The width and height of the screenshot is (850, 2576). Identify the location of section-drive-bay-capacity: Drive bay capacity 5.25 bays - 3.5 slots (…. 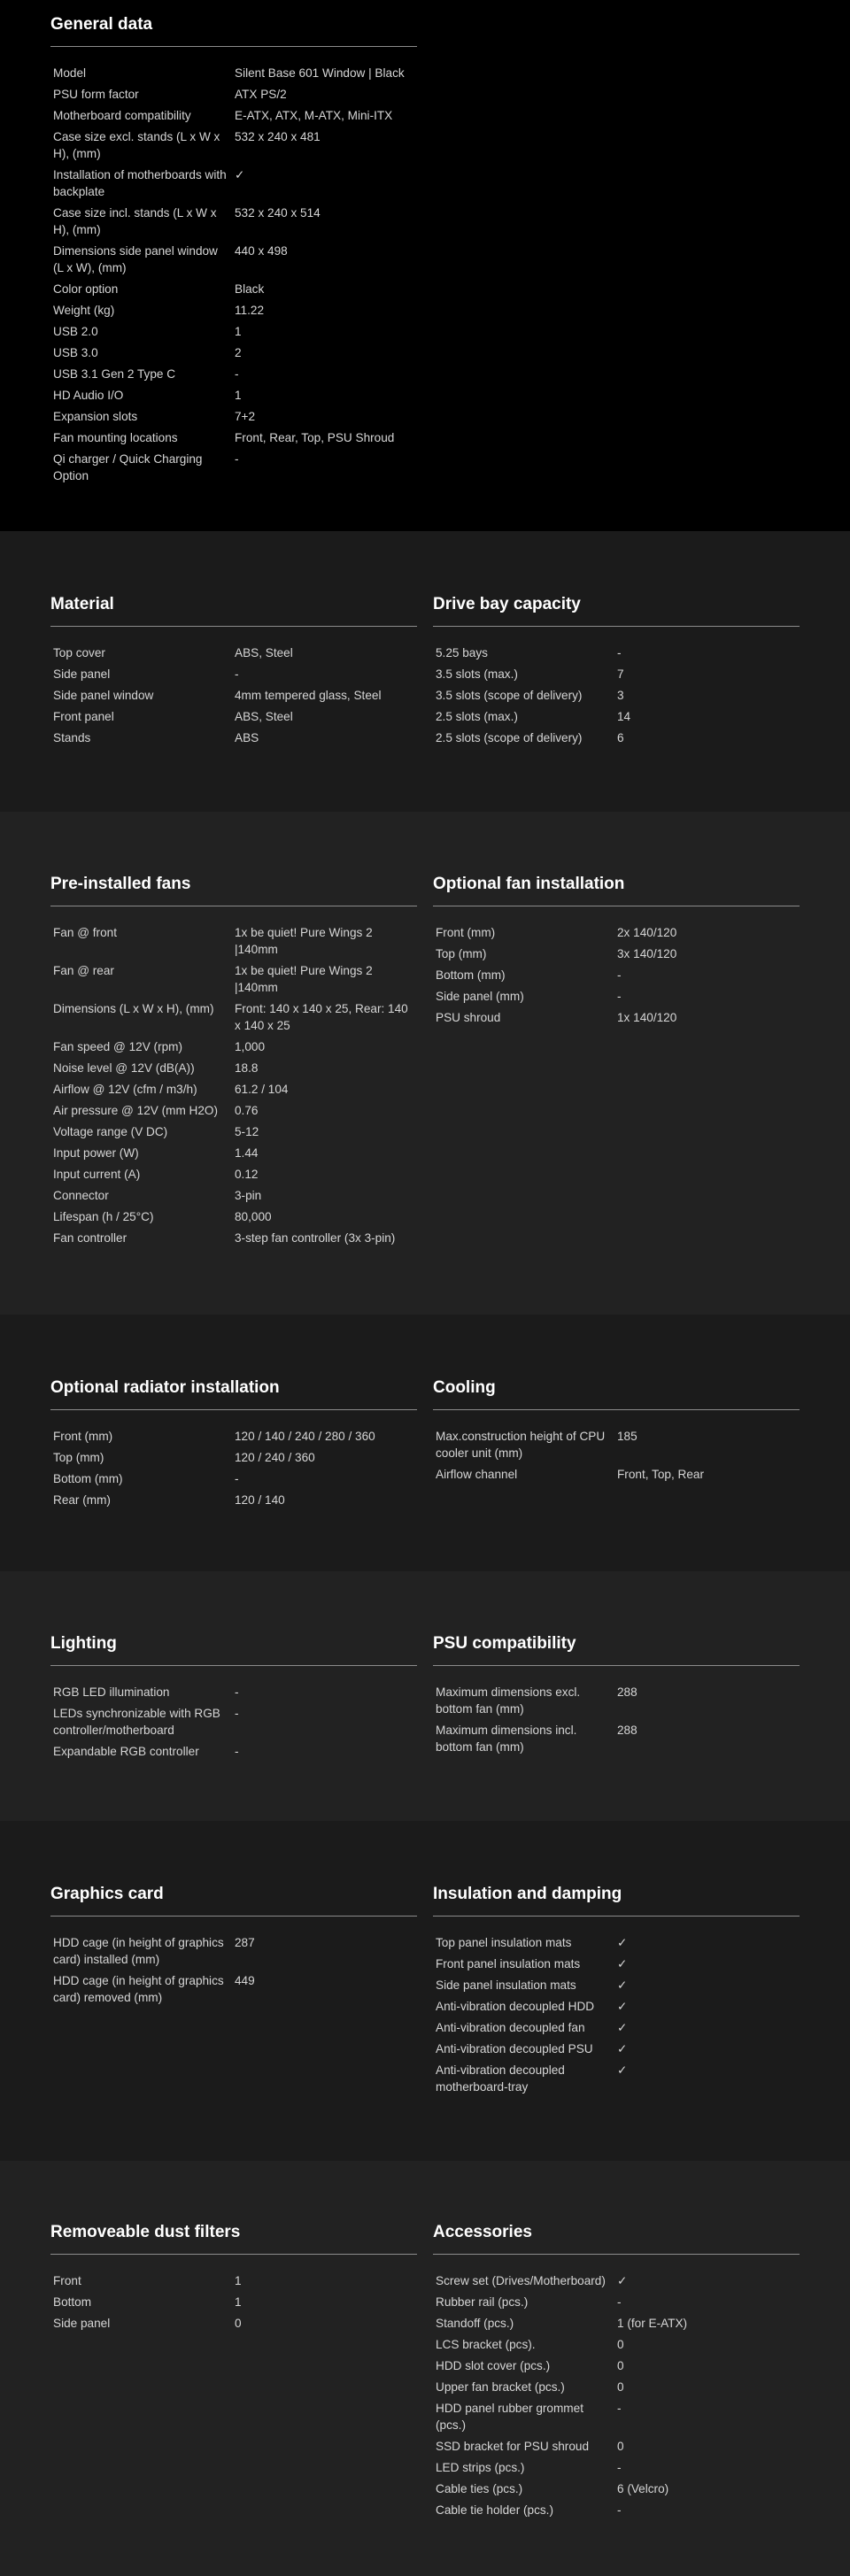
(616, 672).